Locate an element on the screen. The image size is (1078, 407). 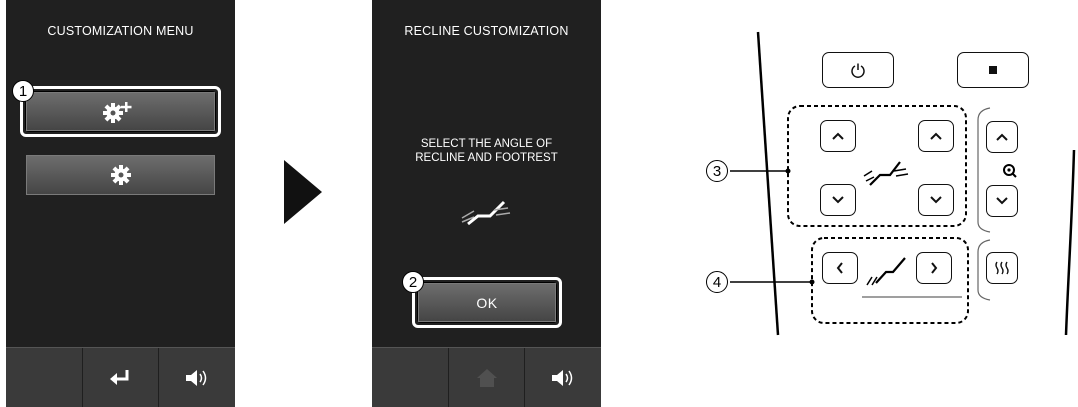
add-customization-button is located at coordinates (120, 111).